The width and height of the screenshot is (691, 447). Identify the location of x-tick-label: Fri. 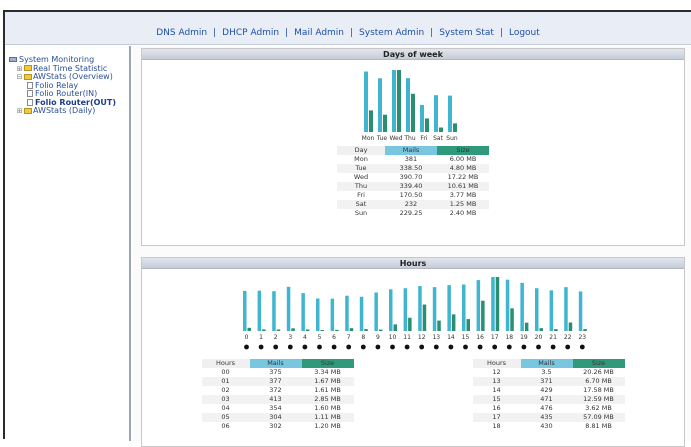
(423, 138).